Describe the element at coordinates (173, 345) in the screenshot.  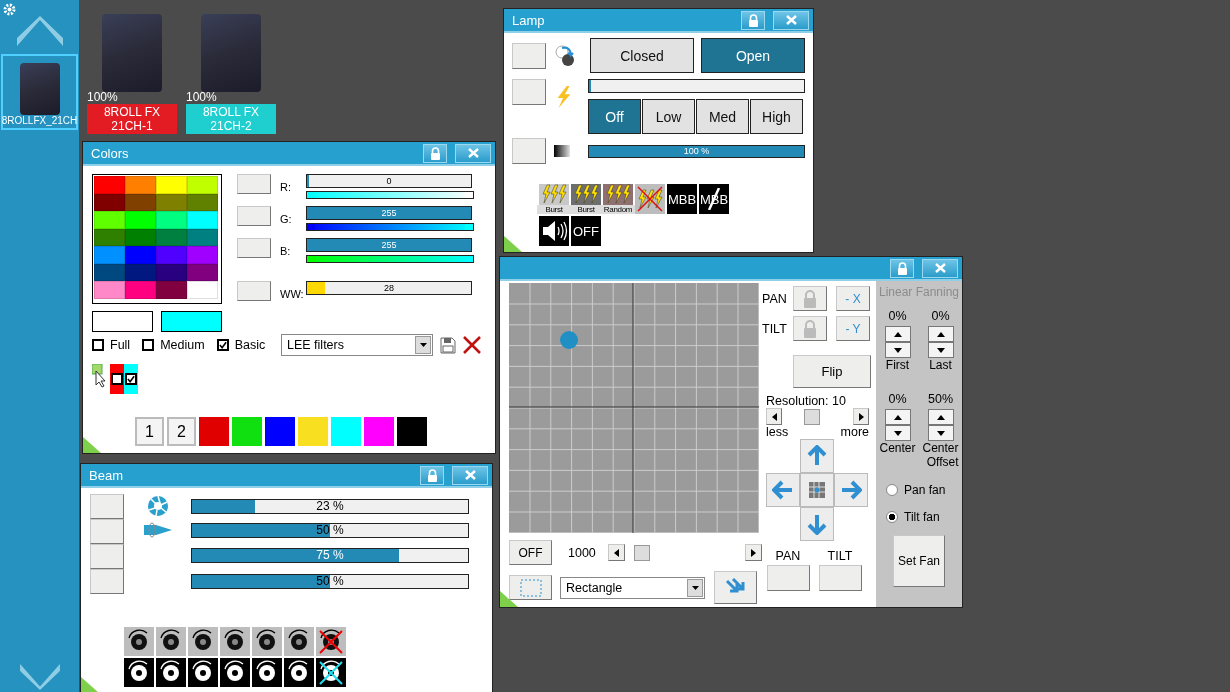
I see `filter-checkbox: Medium` at that location.